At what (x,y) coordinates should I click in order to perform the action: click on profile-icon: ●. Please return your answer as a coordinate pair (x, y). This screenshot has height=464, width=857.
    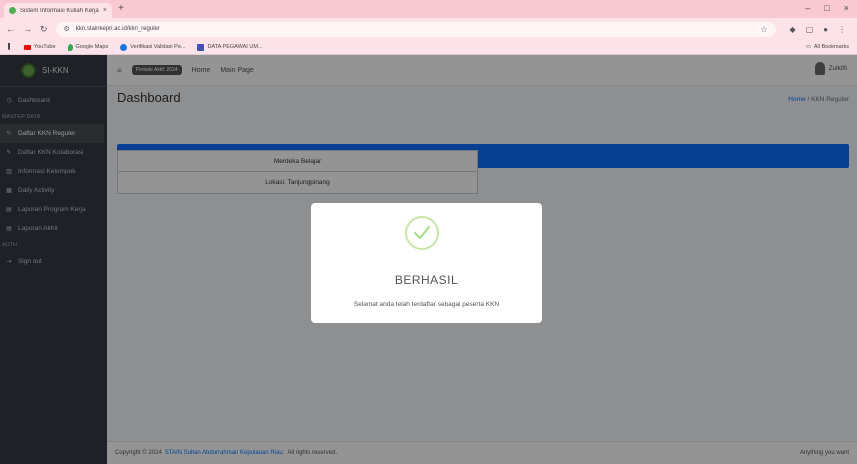
    Looking at the image, I should click on (825, 29).